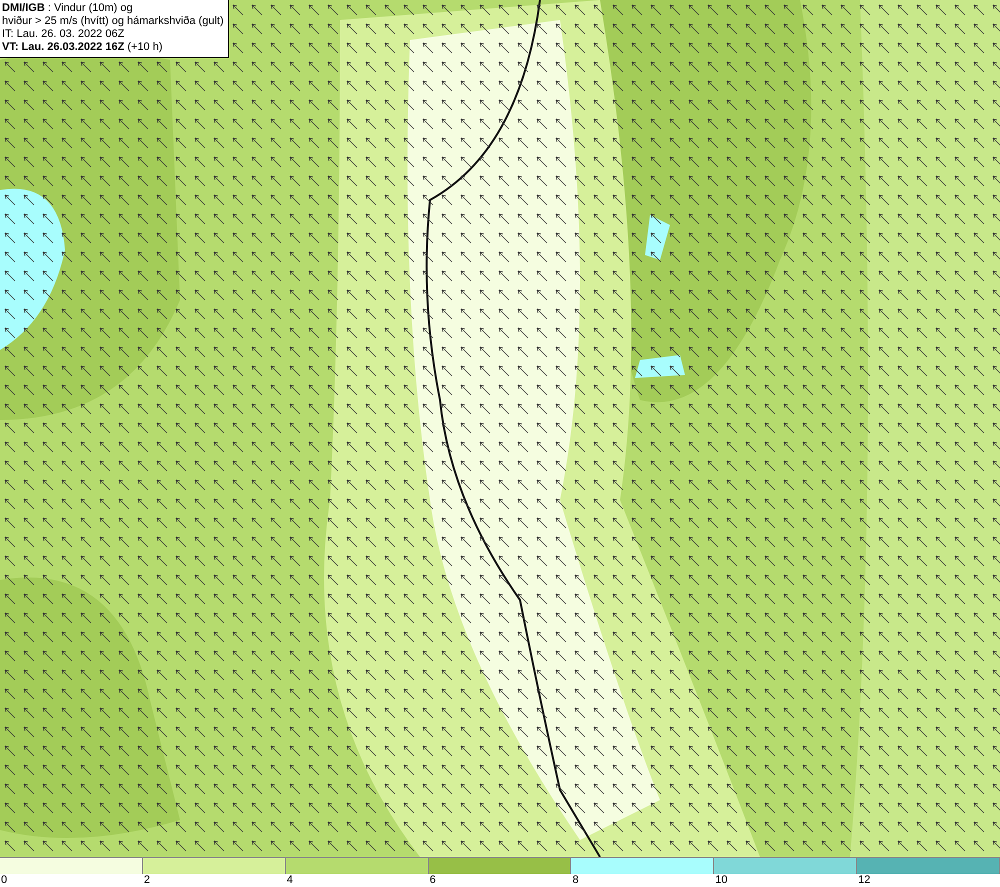  What do you see at coordinates (721, 880) in the screenshot?
I see `legend-label: 10` at bounding box center [721, 880].